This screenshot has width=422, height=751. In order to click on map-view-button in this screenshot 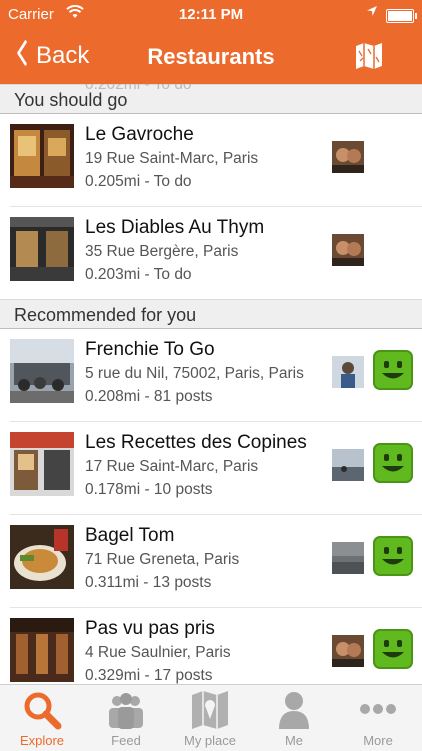, I will do `click(369, 56)`.